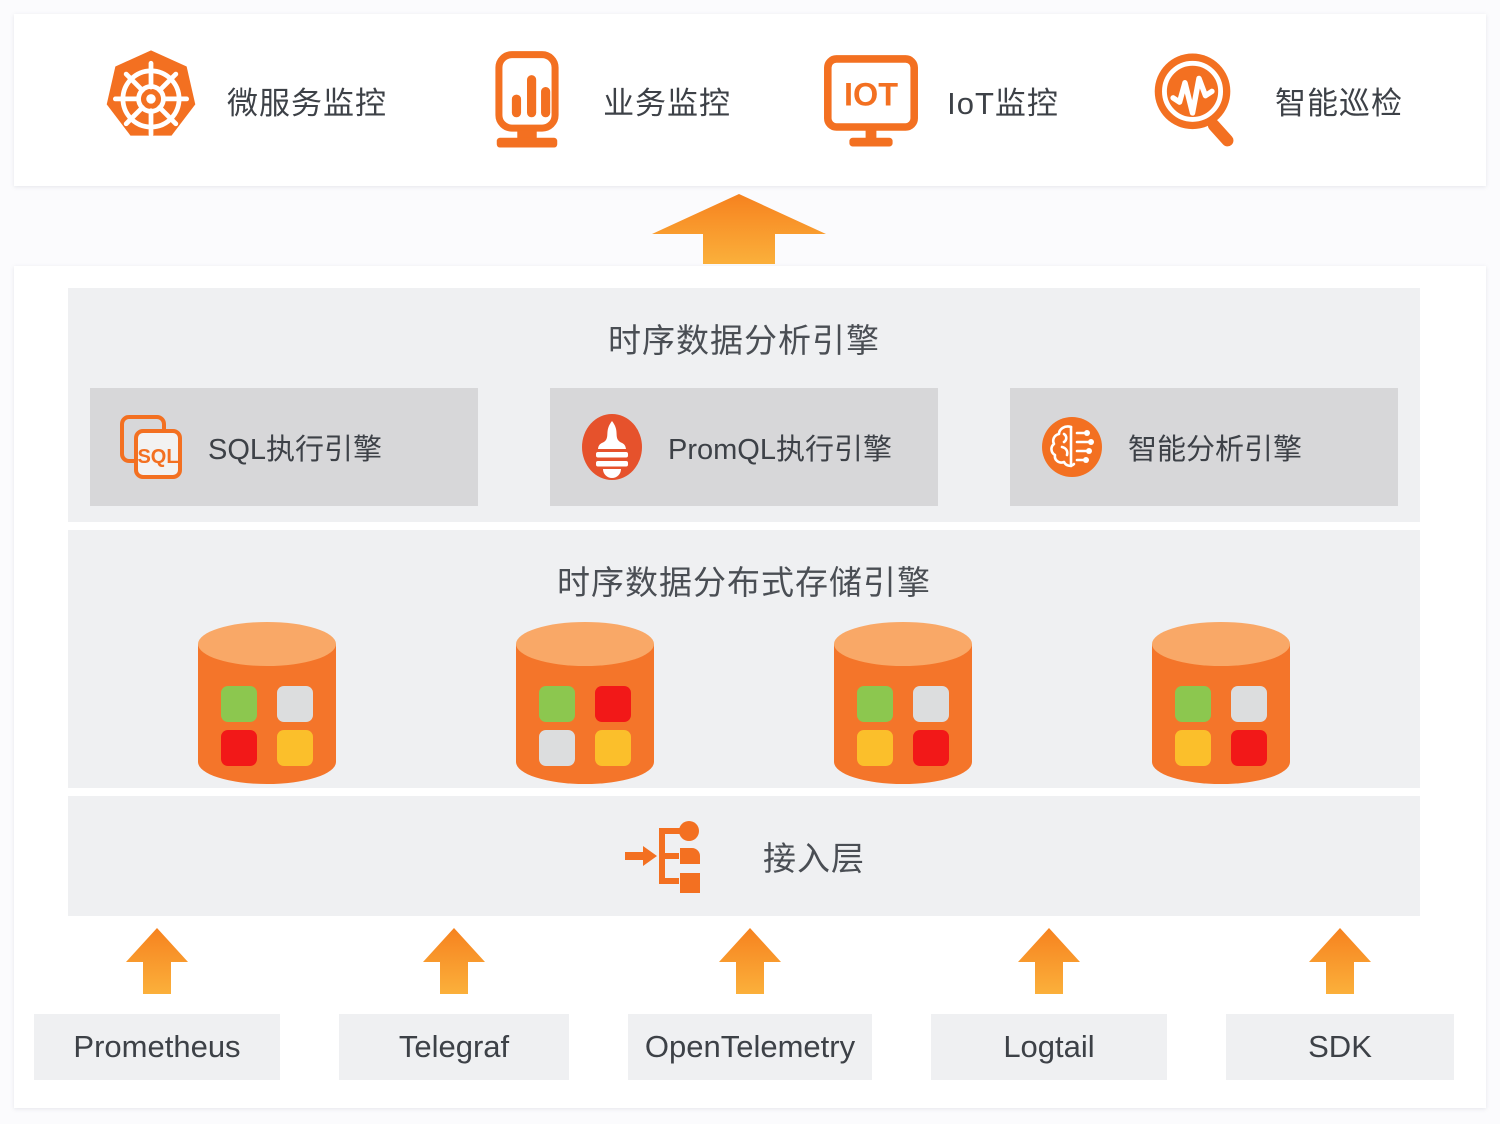 The image size is (1500, 1124). Describe the element at coordinates (667, 103) in the screenshot. I see `scenario-label: 业务监控` at that location.